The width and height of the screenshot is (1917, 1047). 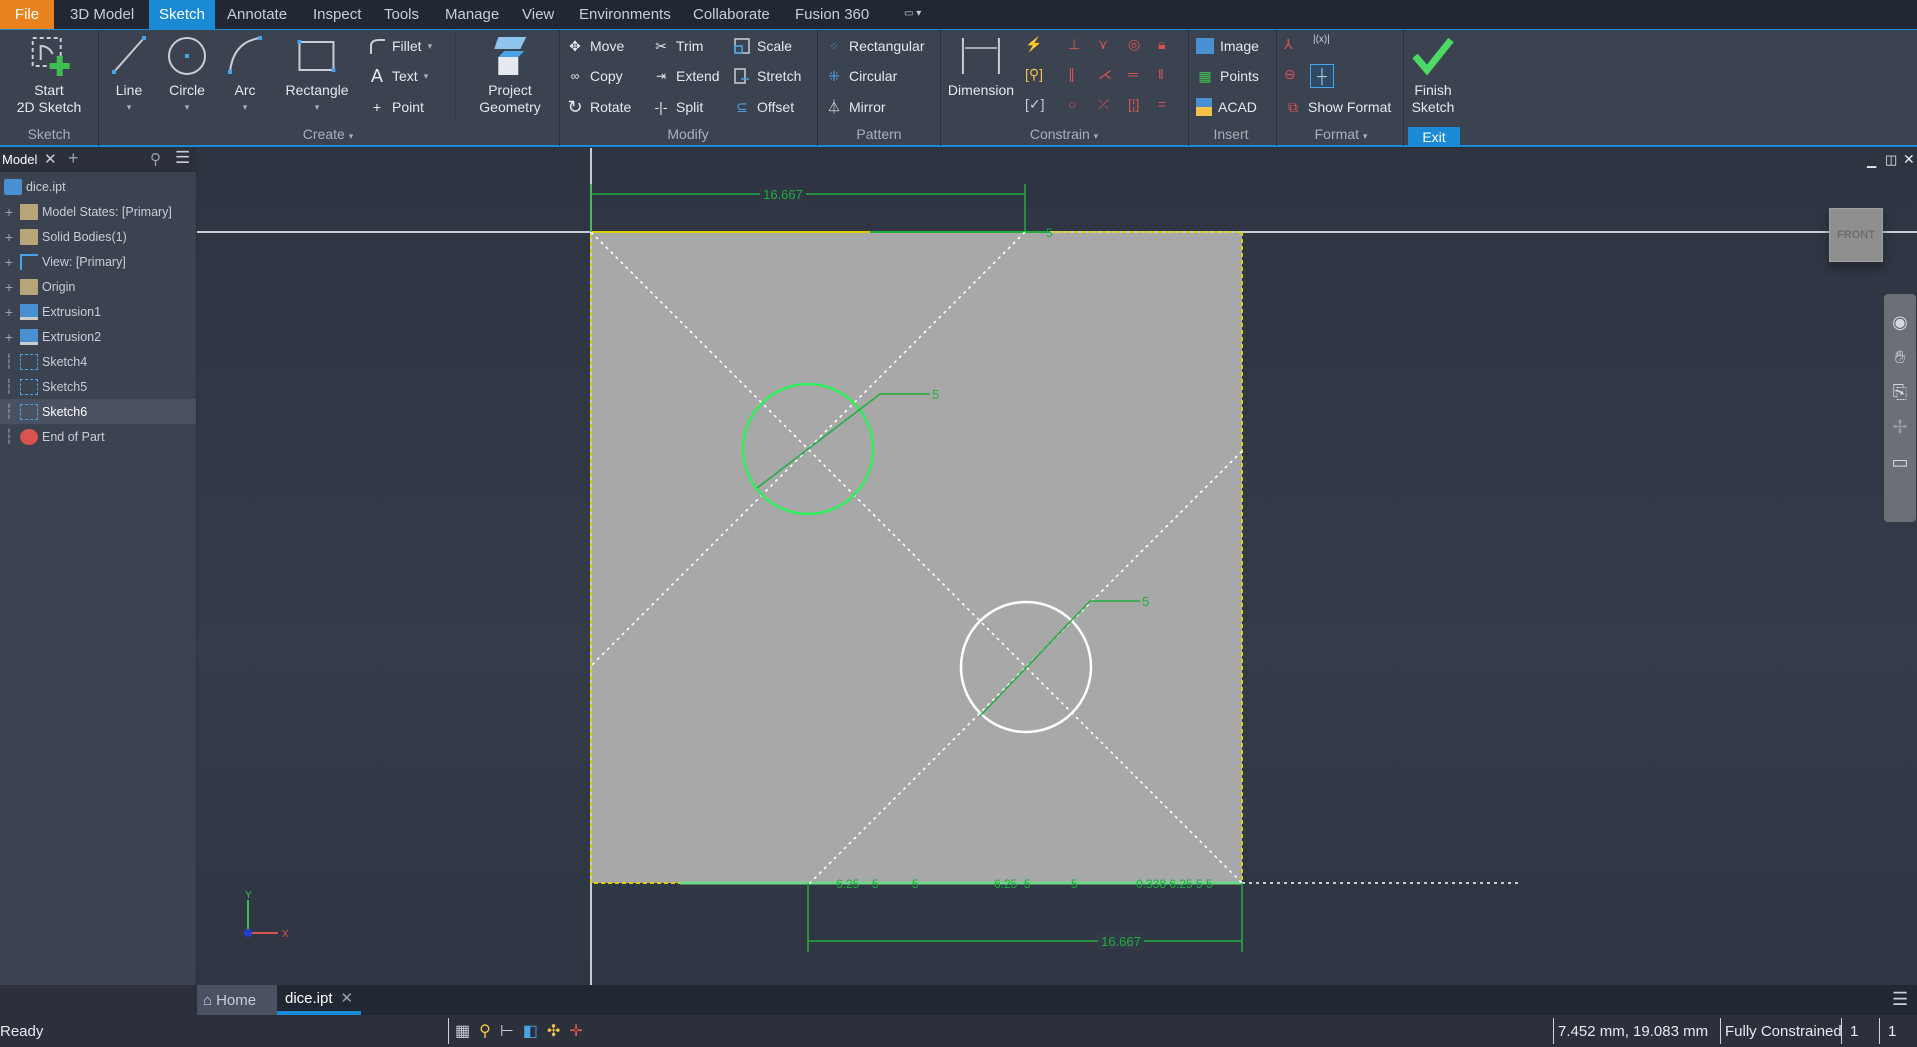 I want to click on dimension-button: Dimension, so click(x=981, y=64).